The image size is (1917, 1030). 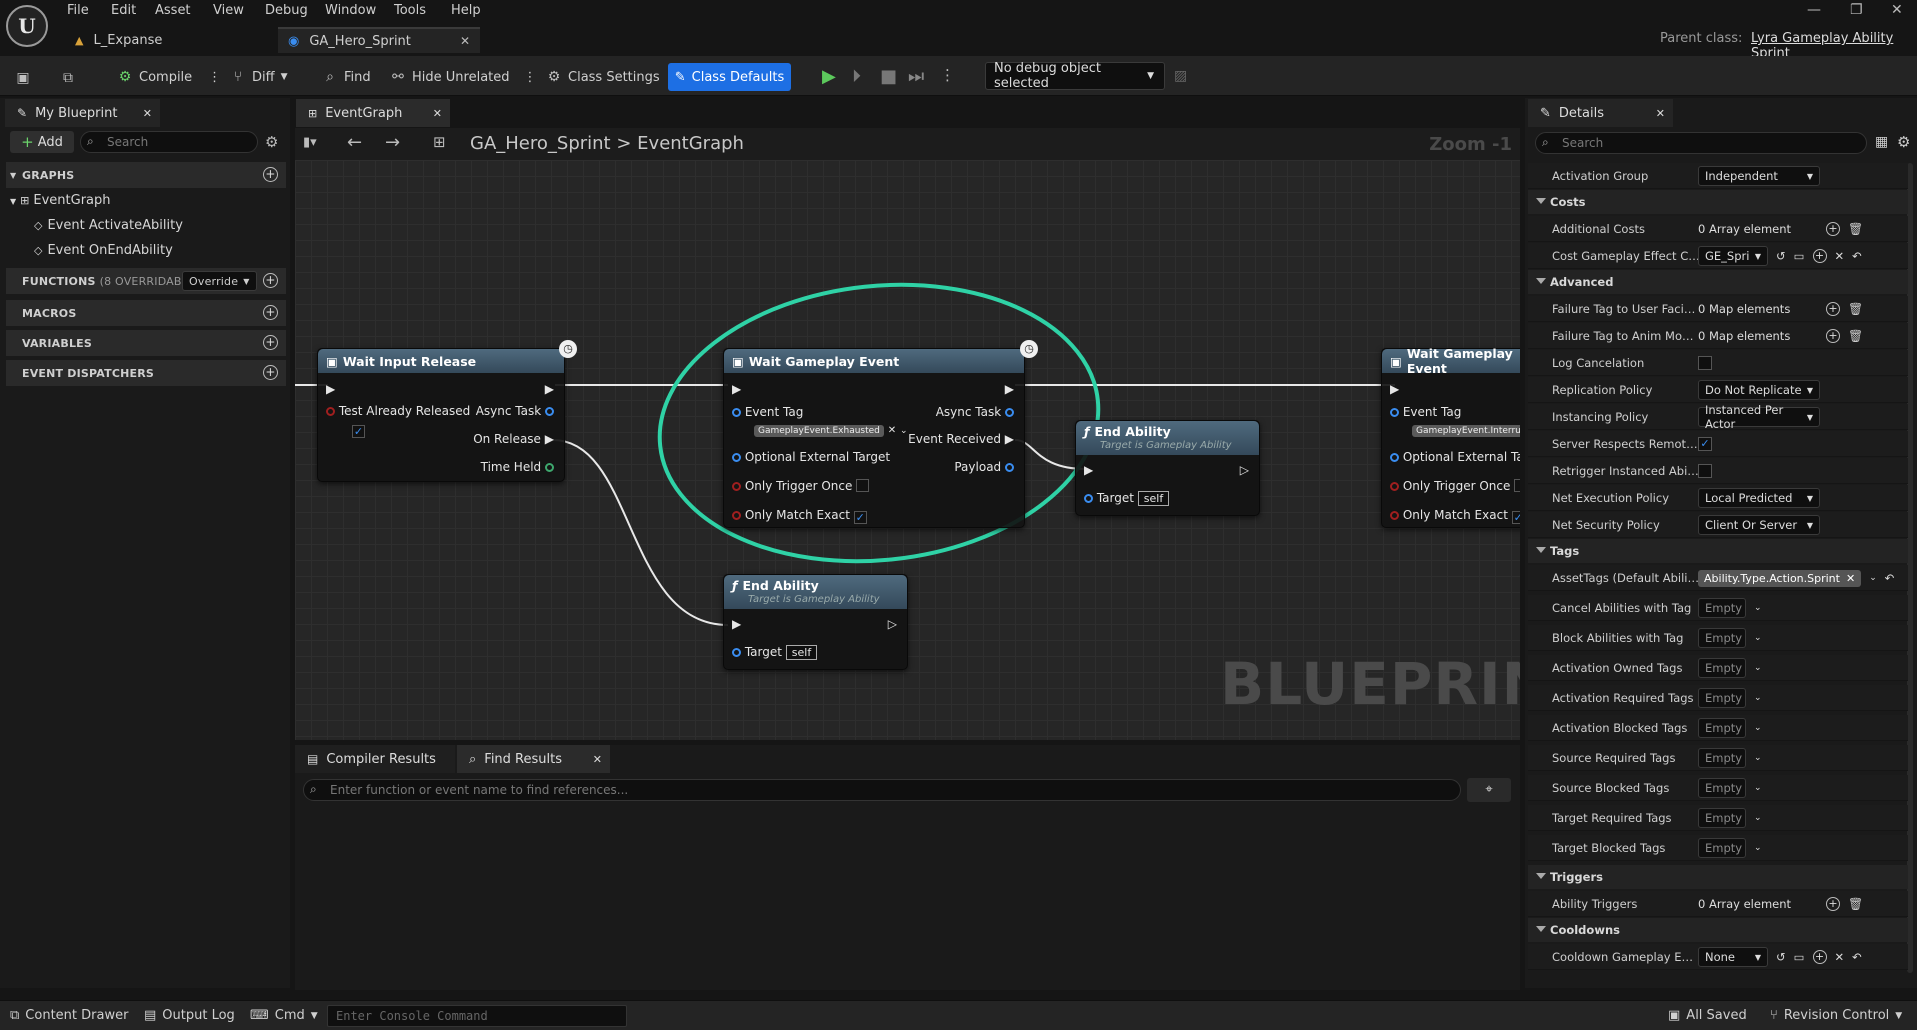 What do you see at coordinates (1836, 1015) in the screenshot?
I see `revision-control-button: ⑂ Revision Control ▼` at bounding box center [1836, 1015].